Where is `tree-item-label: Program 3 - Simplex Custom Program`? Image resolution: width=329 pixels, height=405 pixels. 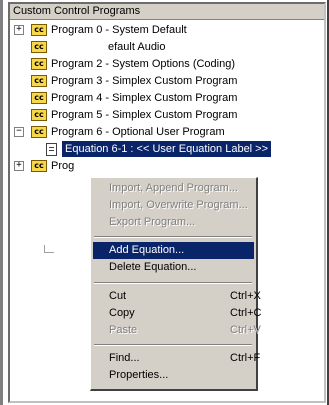
tree-item-label: Program 3 - Simplex Custom Program is located at coordinates (144, 81).